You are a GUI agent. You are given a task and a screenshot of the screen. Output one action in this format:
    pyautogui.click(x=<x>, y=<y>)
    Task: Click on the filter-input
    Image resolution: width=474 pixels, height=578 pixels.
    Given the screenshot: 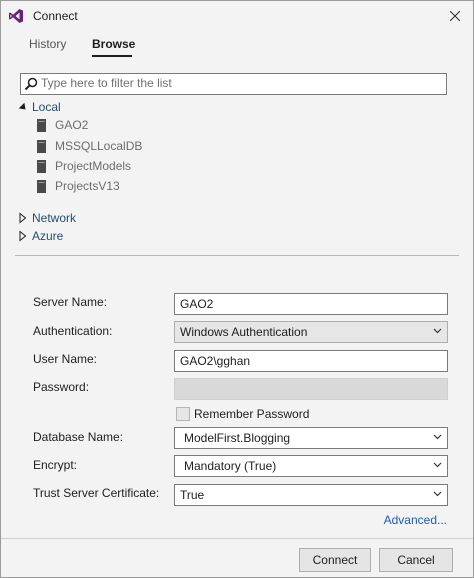 What is the action you would take?
    pyautogui.click(x=241, y=83)
    